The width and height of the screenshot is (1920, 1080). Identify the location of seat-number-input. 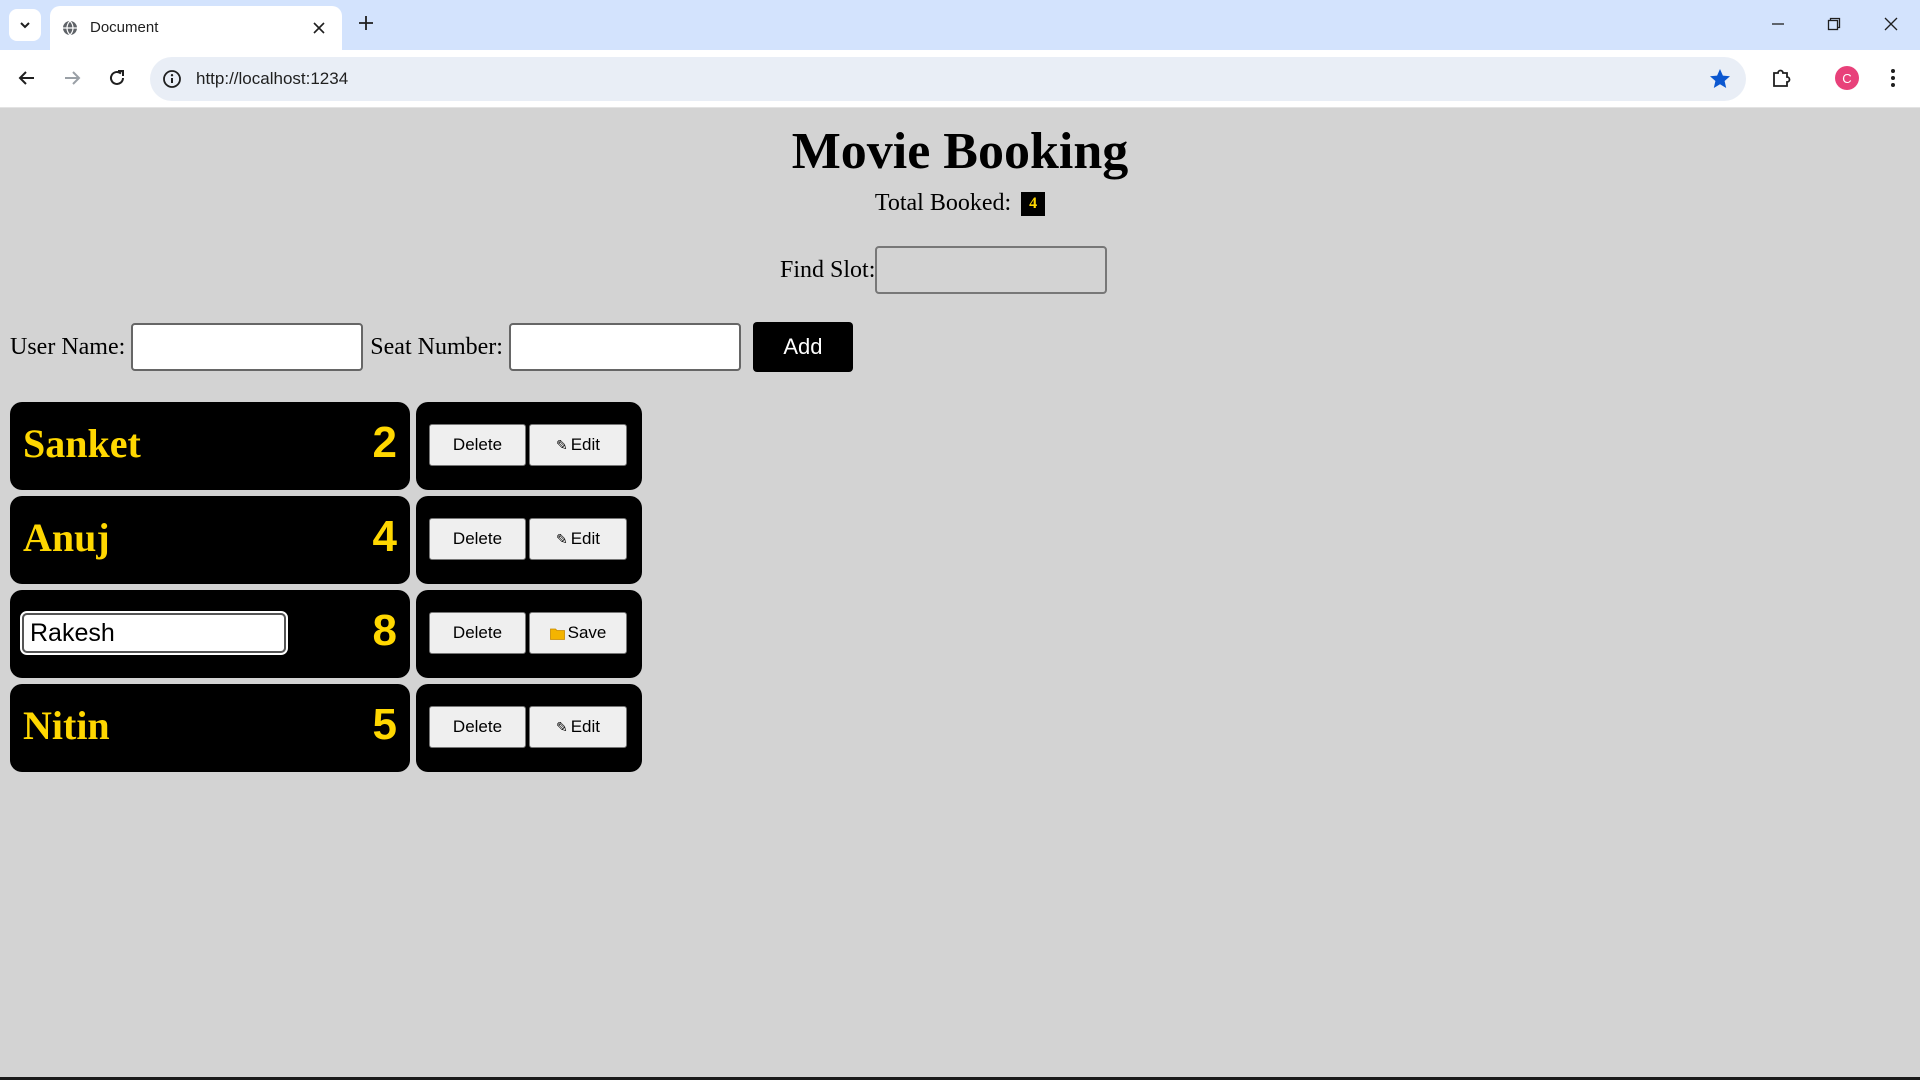
(624, 347).